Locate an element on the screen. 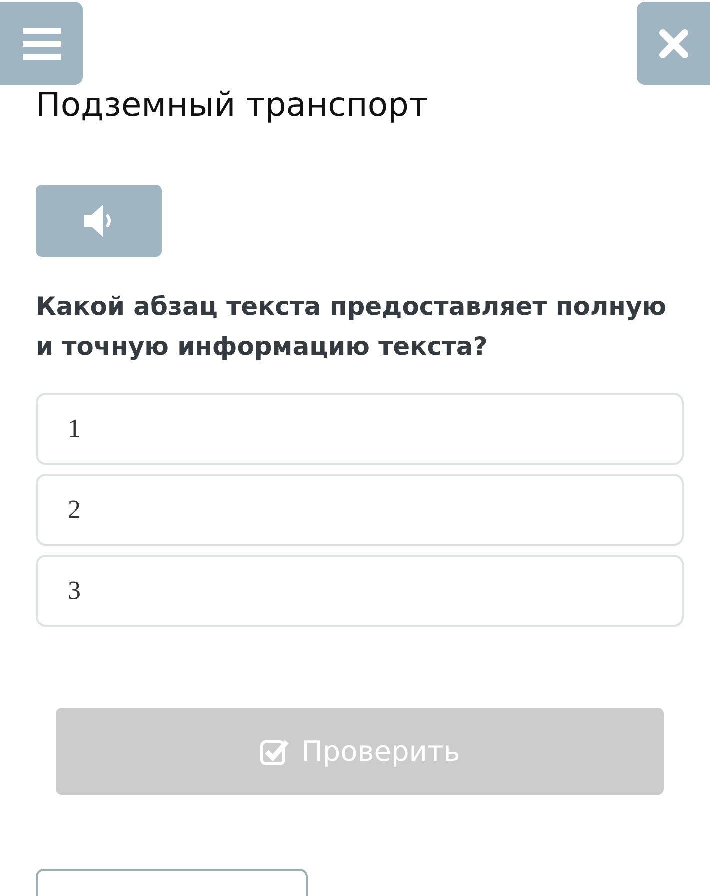 This screenshot has width=710, height=896. audio-button is located at coordinates (99, 221).